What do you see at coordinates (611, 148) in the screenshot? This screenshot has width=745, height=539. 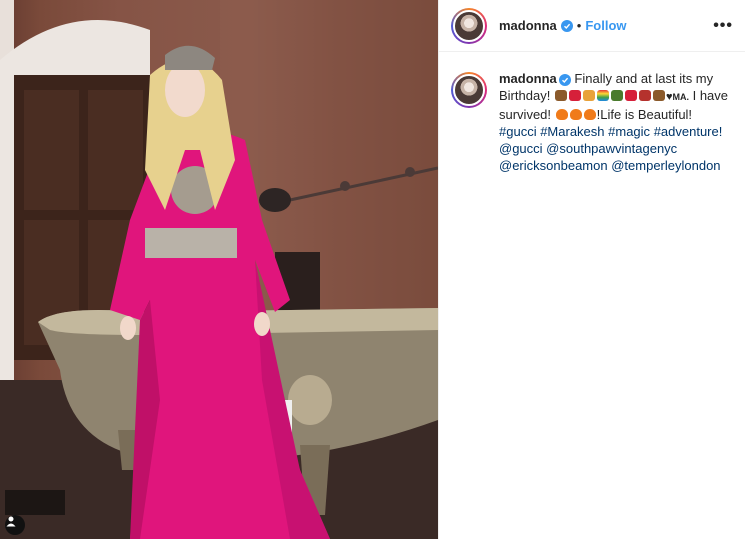 I see `mention-southpawvintagenyc: @southpawvintagenyc` at bounding box center [611, 148].